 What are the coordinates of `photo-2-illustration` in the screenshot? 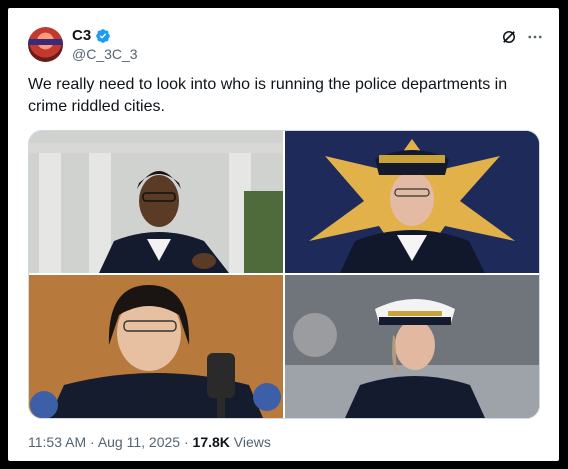 It's located at (412, 202).